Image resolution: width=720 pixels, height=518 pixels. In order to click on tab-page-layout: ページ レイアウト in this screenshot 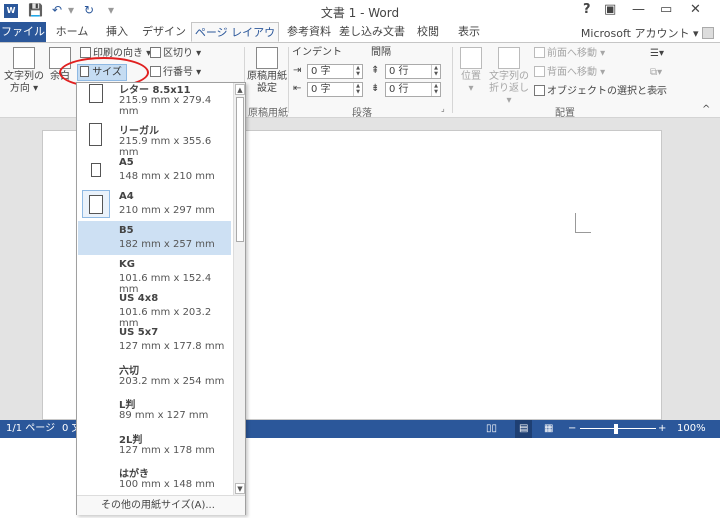, I will do `click(235, 40)`.